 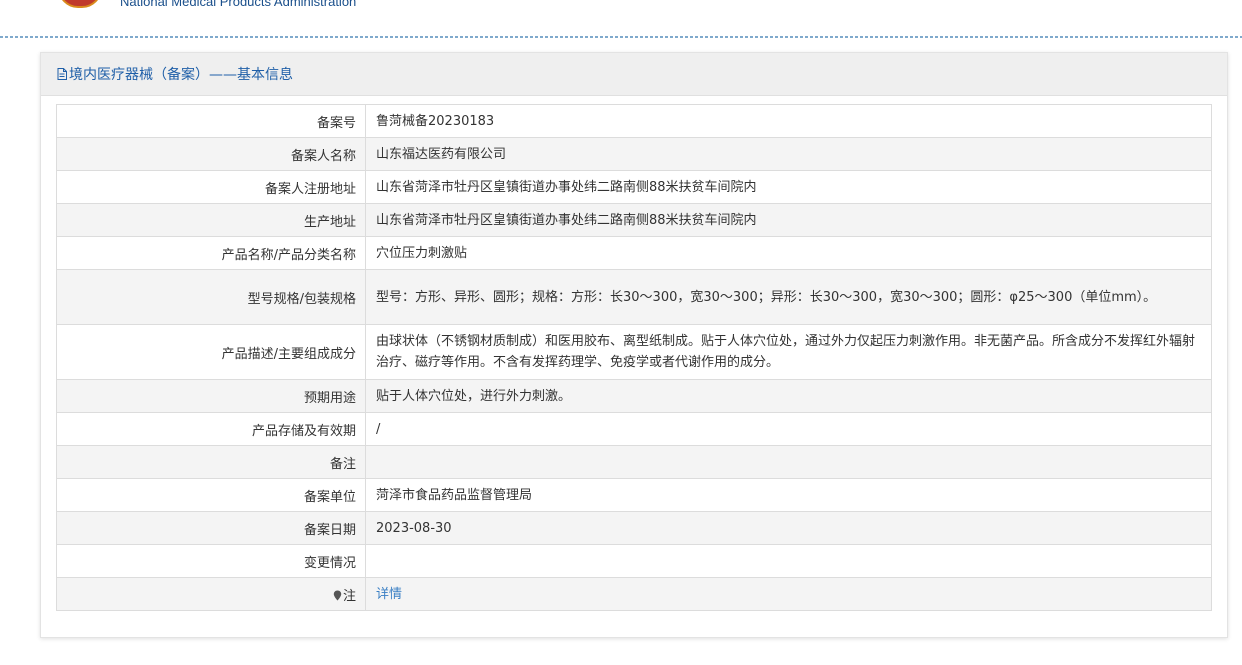 I want to click on header-link-b, so click(x=1147, y=1).